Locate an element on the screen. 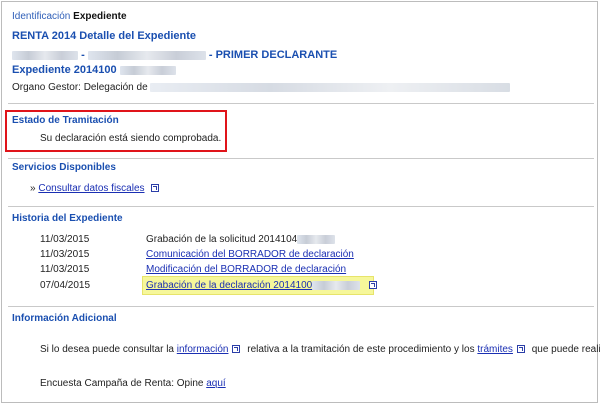 Image resolution: width=600 pixels, height=405 pixels. estado-title: Estado de Tramitación is located at coordinates (65, 120).